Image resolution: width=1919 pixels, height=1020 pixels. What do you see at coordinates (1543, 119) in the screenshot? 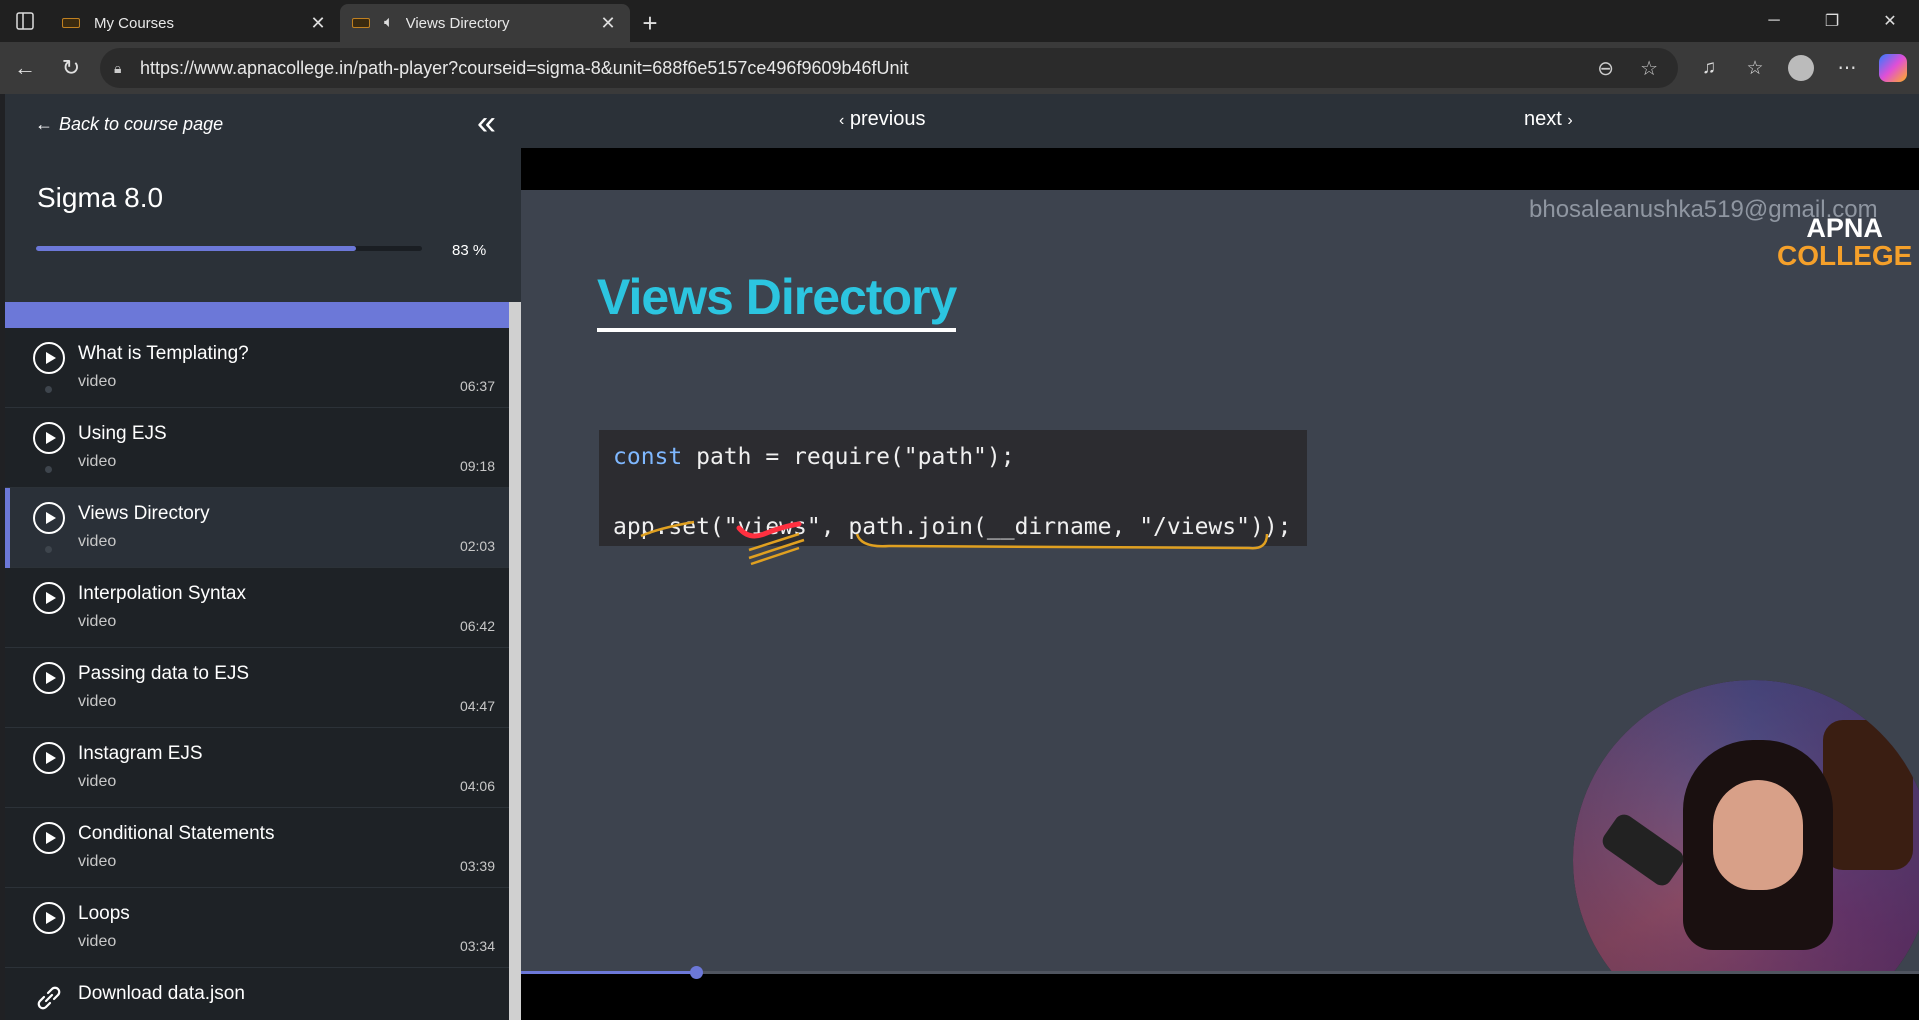
I see `next-label: next` at bounding box center [1543, 119].